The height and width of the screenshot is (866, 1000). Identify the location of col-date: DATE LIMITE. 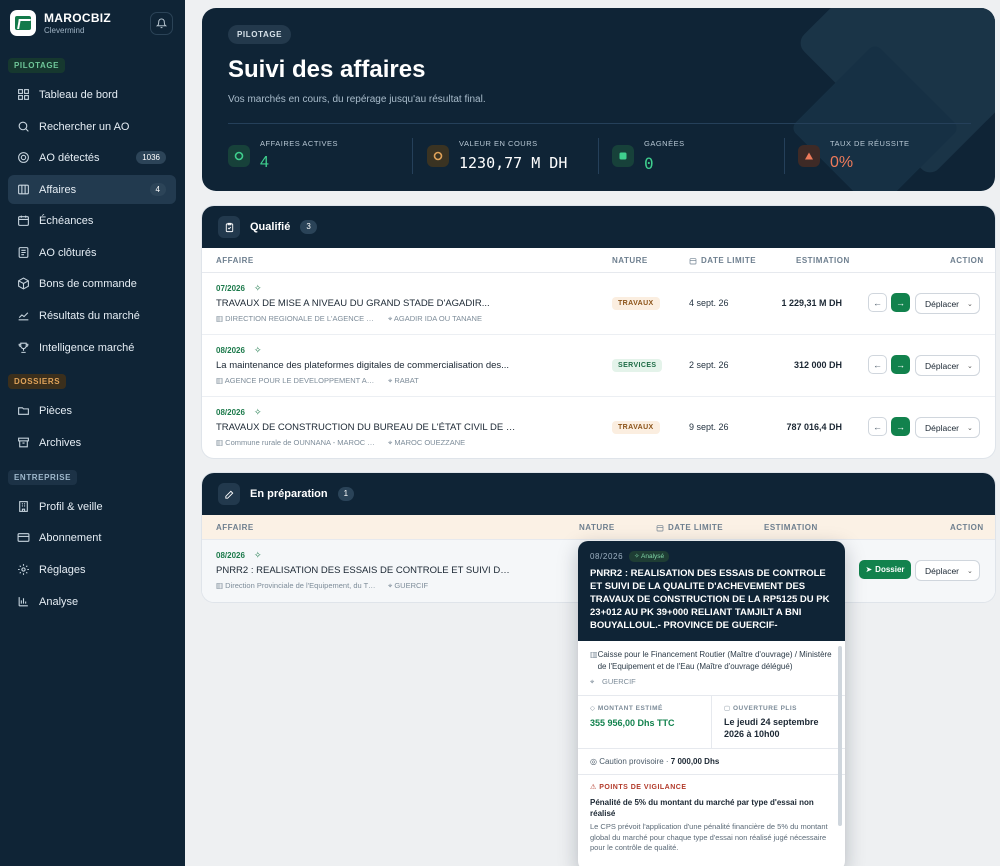
(722, 260).